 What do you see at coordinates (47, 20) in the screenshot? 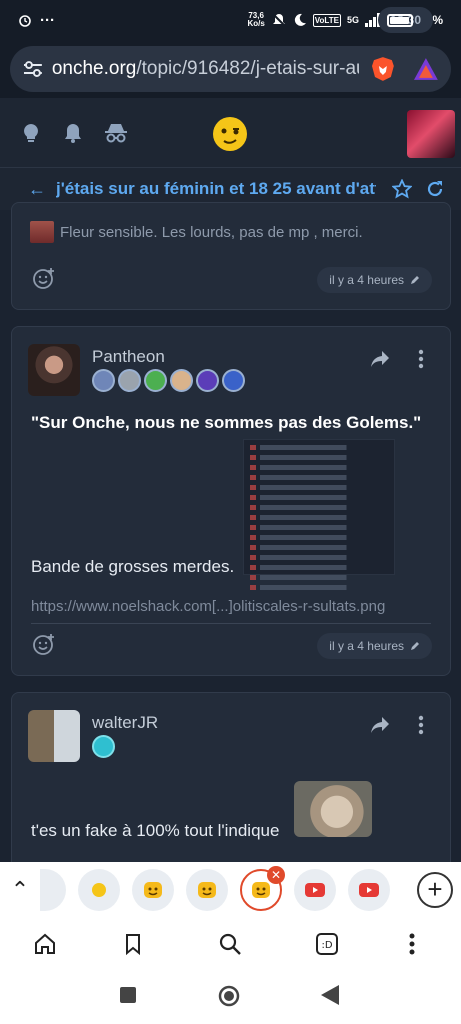
I see `more-notifications-icon: ···` at bounding box center [47, 20].